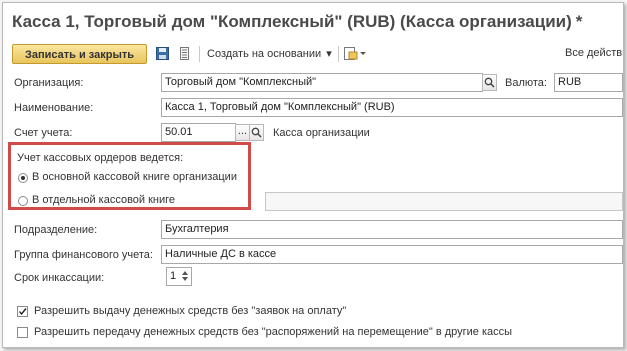  I want to click on stepper-icon, so click(185, 277).